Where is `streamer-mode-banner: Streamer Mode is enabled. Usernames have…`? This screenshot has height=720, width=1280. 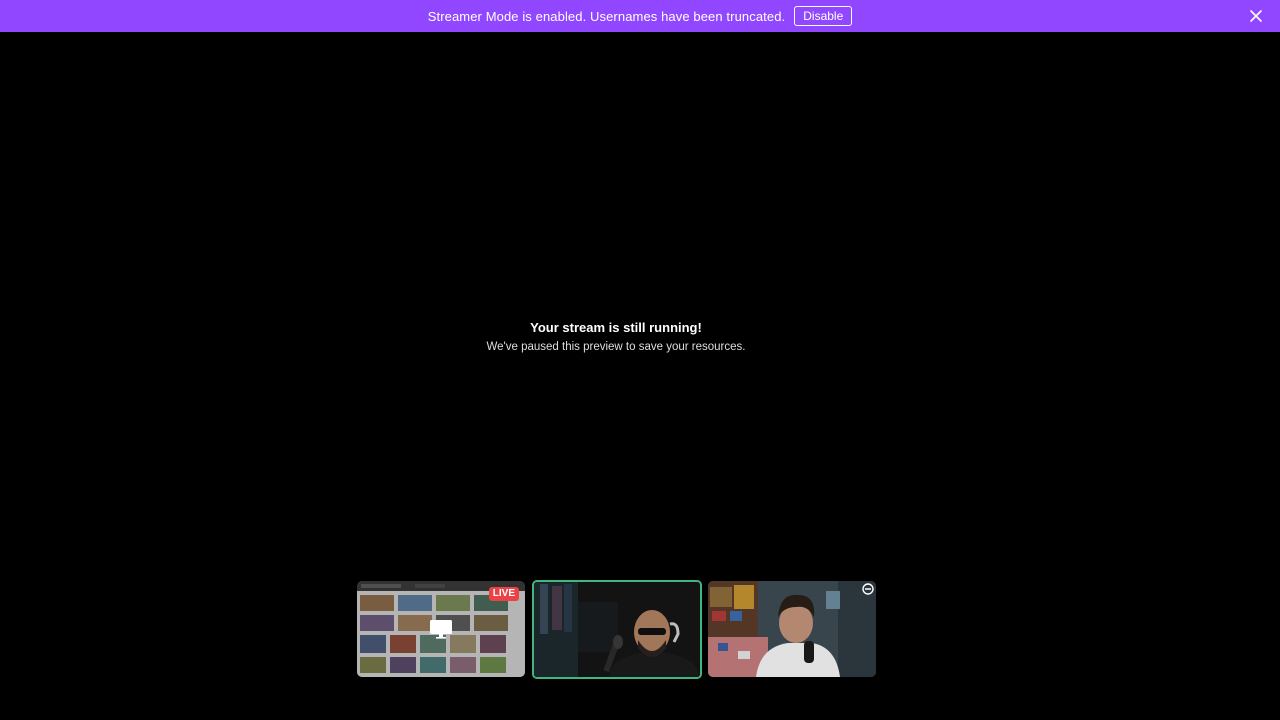 streamer-mode-banner: Streamer Mode is enabled. Usernames have… is located at coordinates (640, 16).